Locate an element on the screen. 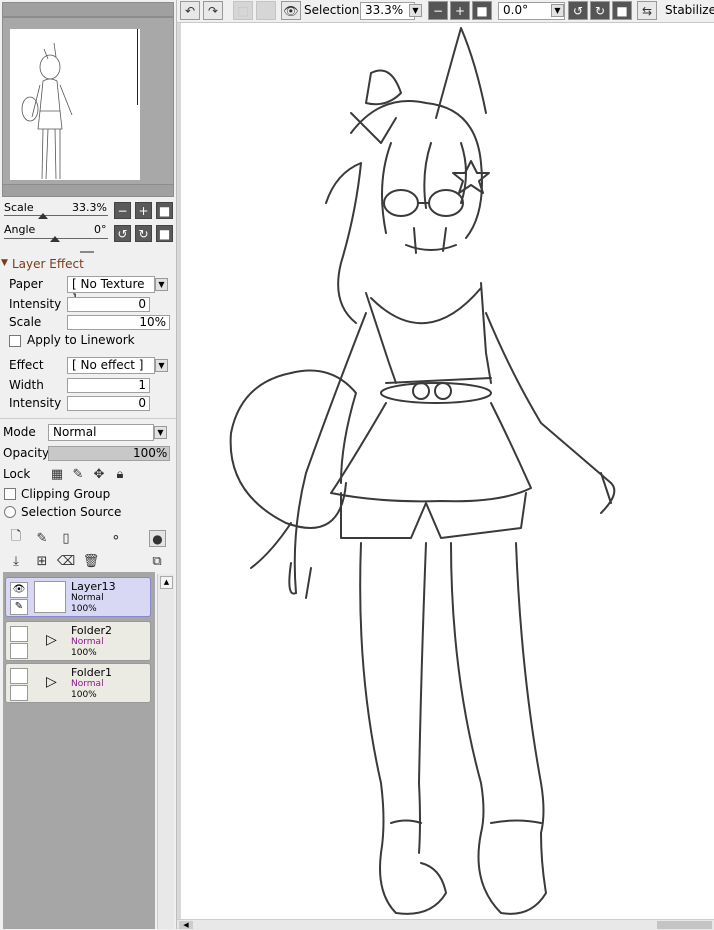  layer-name: Folder2 is located at coordinates (91, 630).